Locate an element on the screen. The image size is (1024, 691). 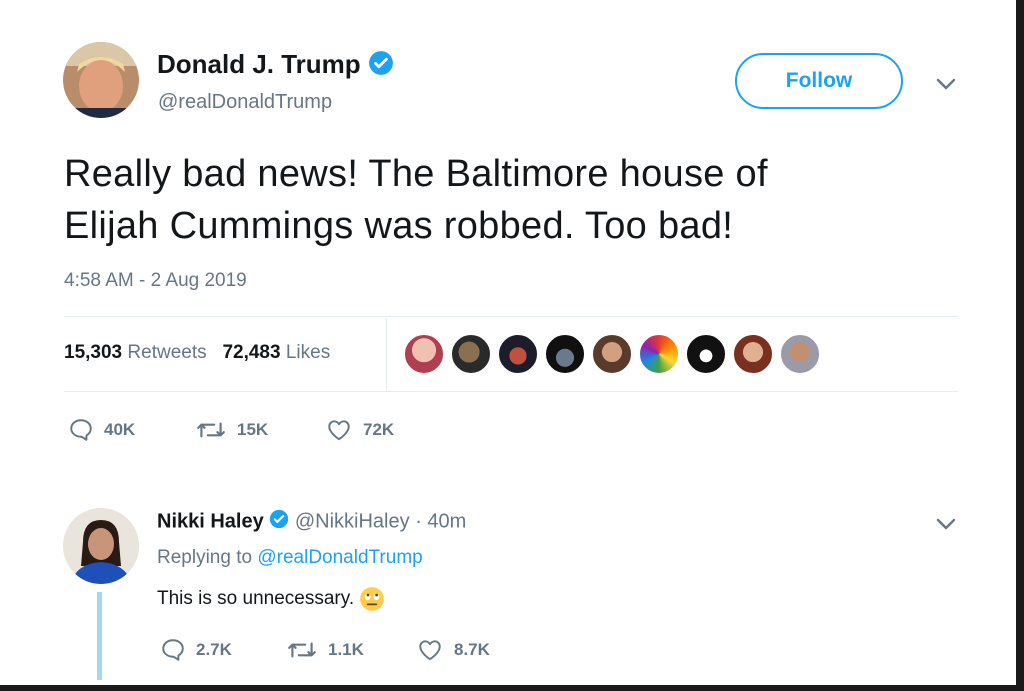
reply-retweet-action: 1.1K is located at coordinates (325, 650).